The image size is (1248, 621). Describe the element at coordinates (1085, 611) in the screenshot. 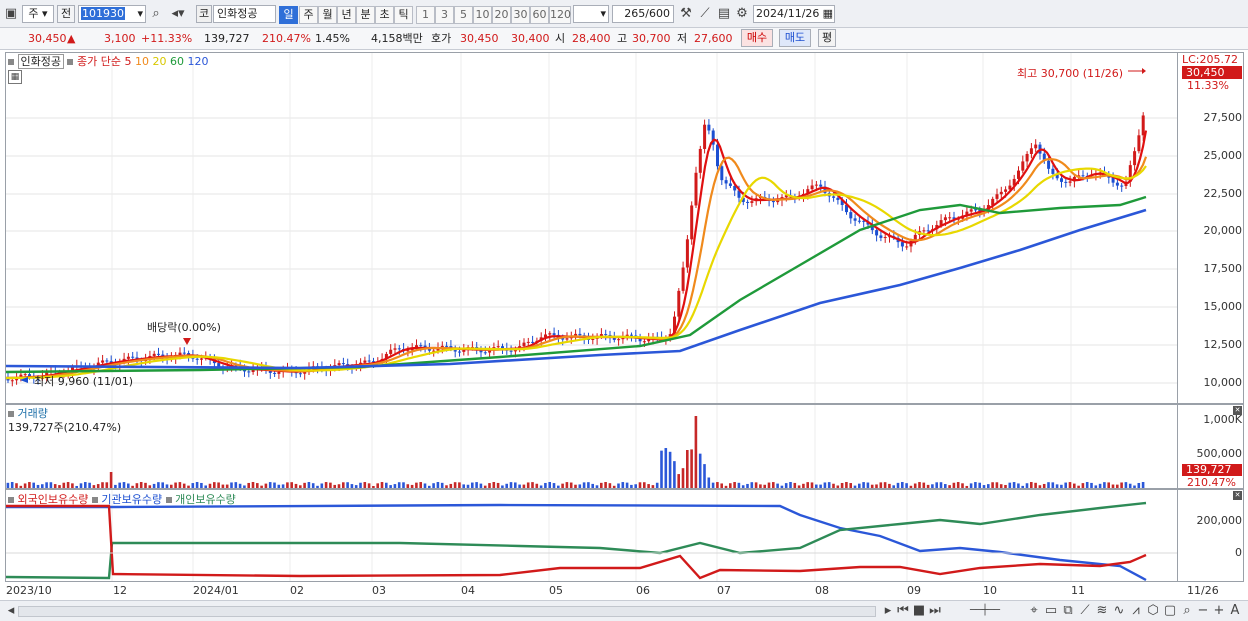

I see `line-tool-icon: ⟋` at that location.